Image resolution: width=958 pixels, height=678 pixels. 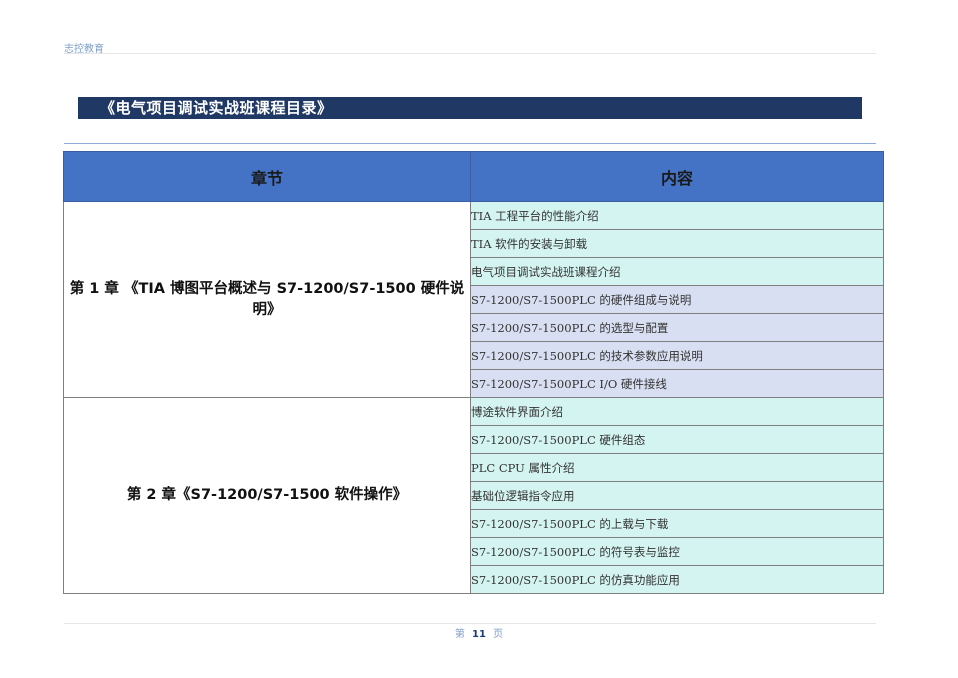 I want to click on content-cell: S7-1200/S7-1500PLC I/O 硬件接线, so click(x=677, y=383).